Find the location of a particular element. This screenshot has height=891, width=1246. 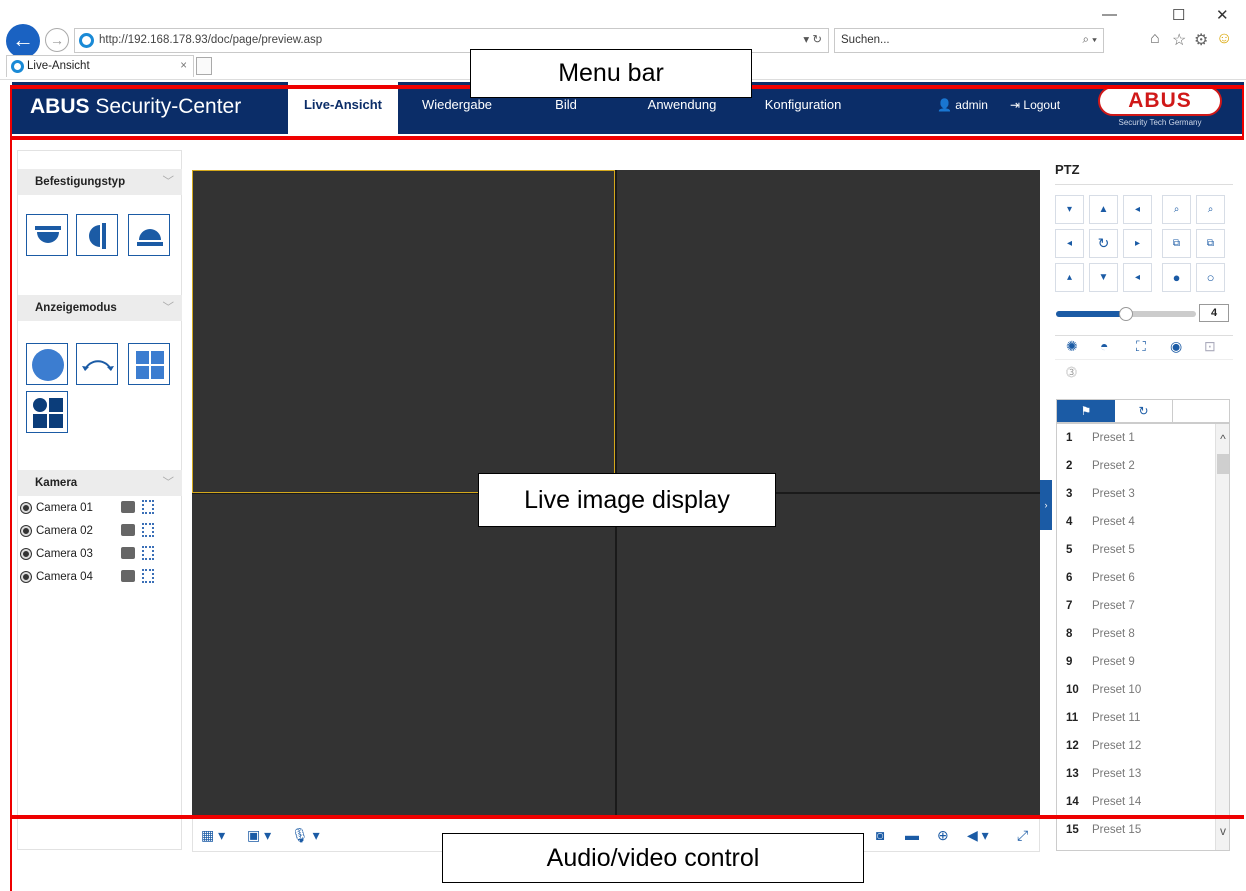

search-icon: ⌕ ▾ is located at coordinates (1090, 40).